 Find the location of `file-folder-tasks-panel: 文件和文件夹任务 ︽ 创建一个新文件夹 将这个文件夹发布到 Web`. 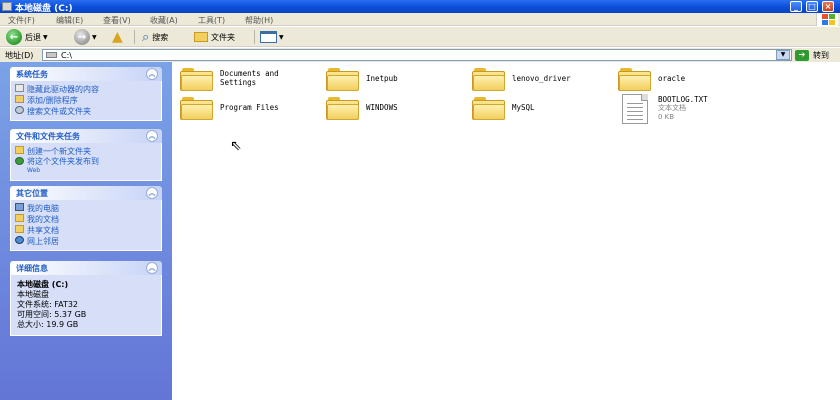

file-folder-tasks-panel: 文件和文件夹任务 ︽ 创建一个新文件夹 将这个文件夹发布到 Web is located at coordinates (86, 155).